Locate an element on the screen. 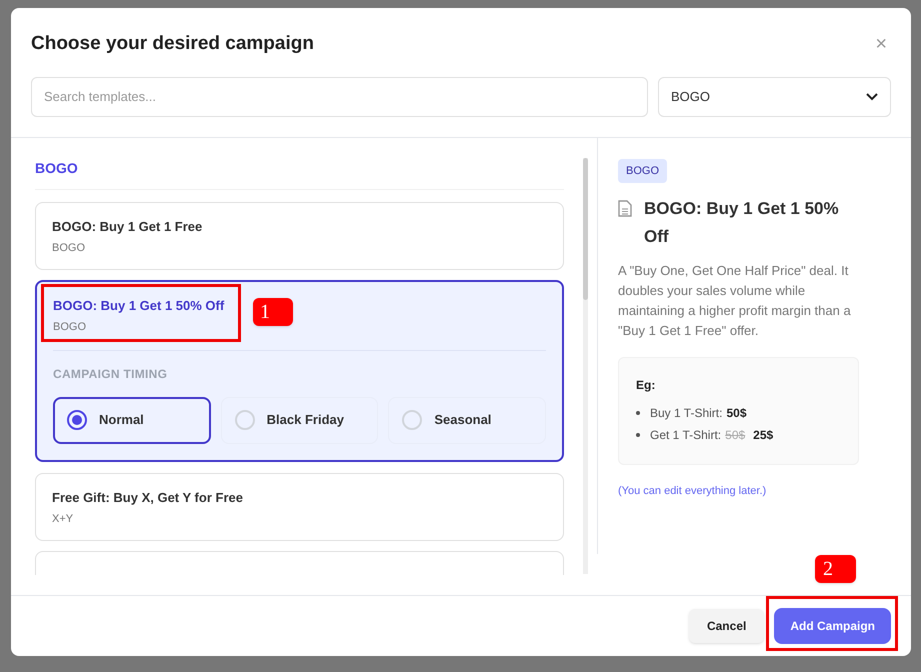 The image size is (921, 672). detail-description: A "Buy One, Get One Half Price" deal. It doubles your sales volume while maintaining a higher profit margin than a "Buy 1 Get 1 Free" offer. is located at coordinates (735, 301).